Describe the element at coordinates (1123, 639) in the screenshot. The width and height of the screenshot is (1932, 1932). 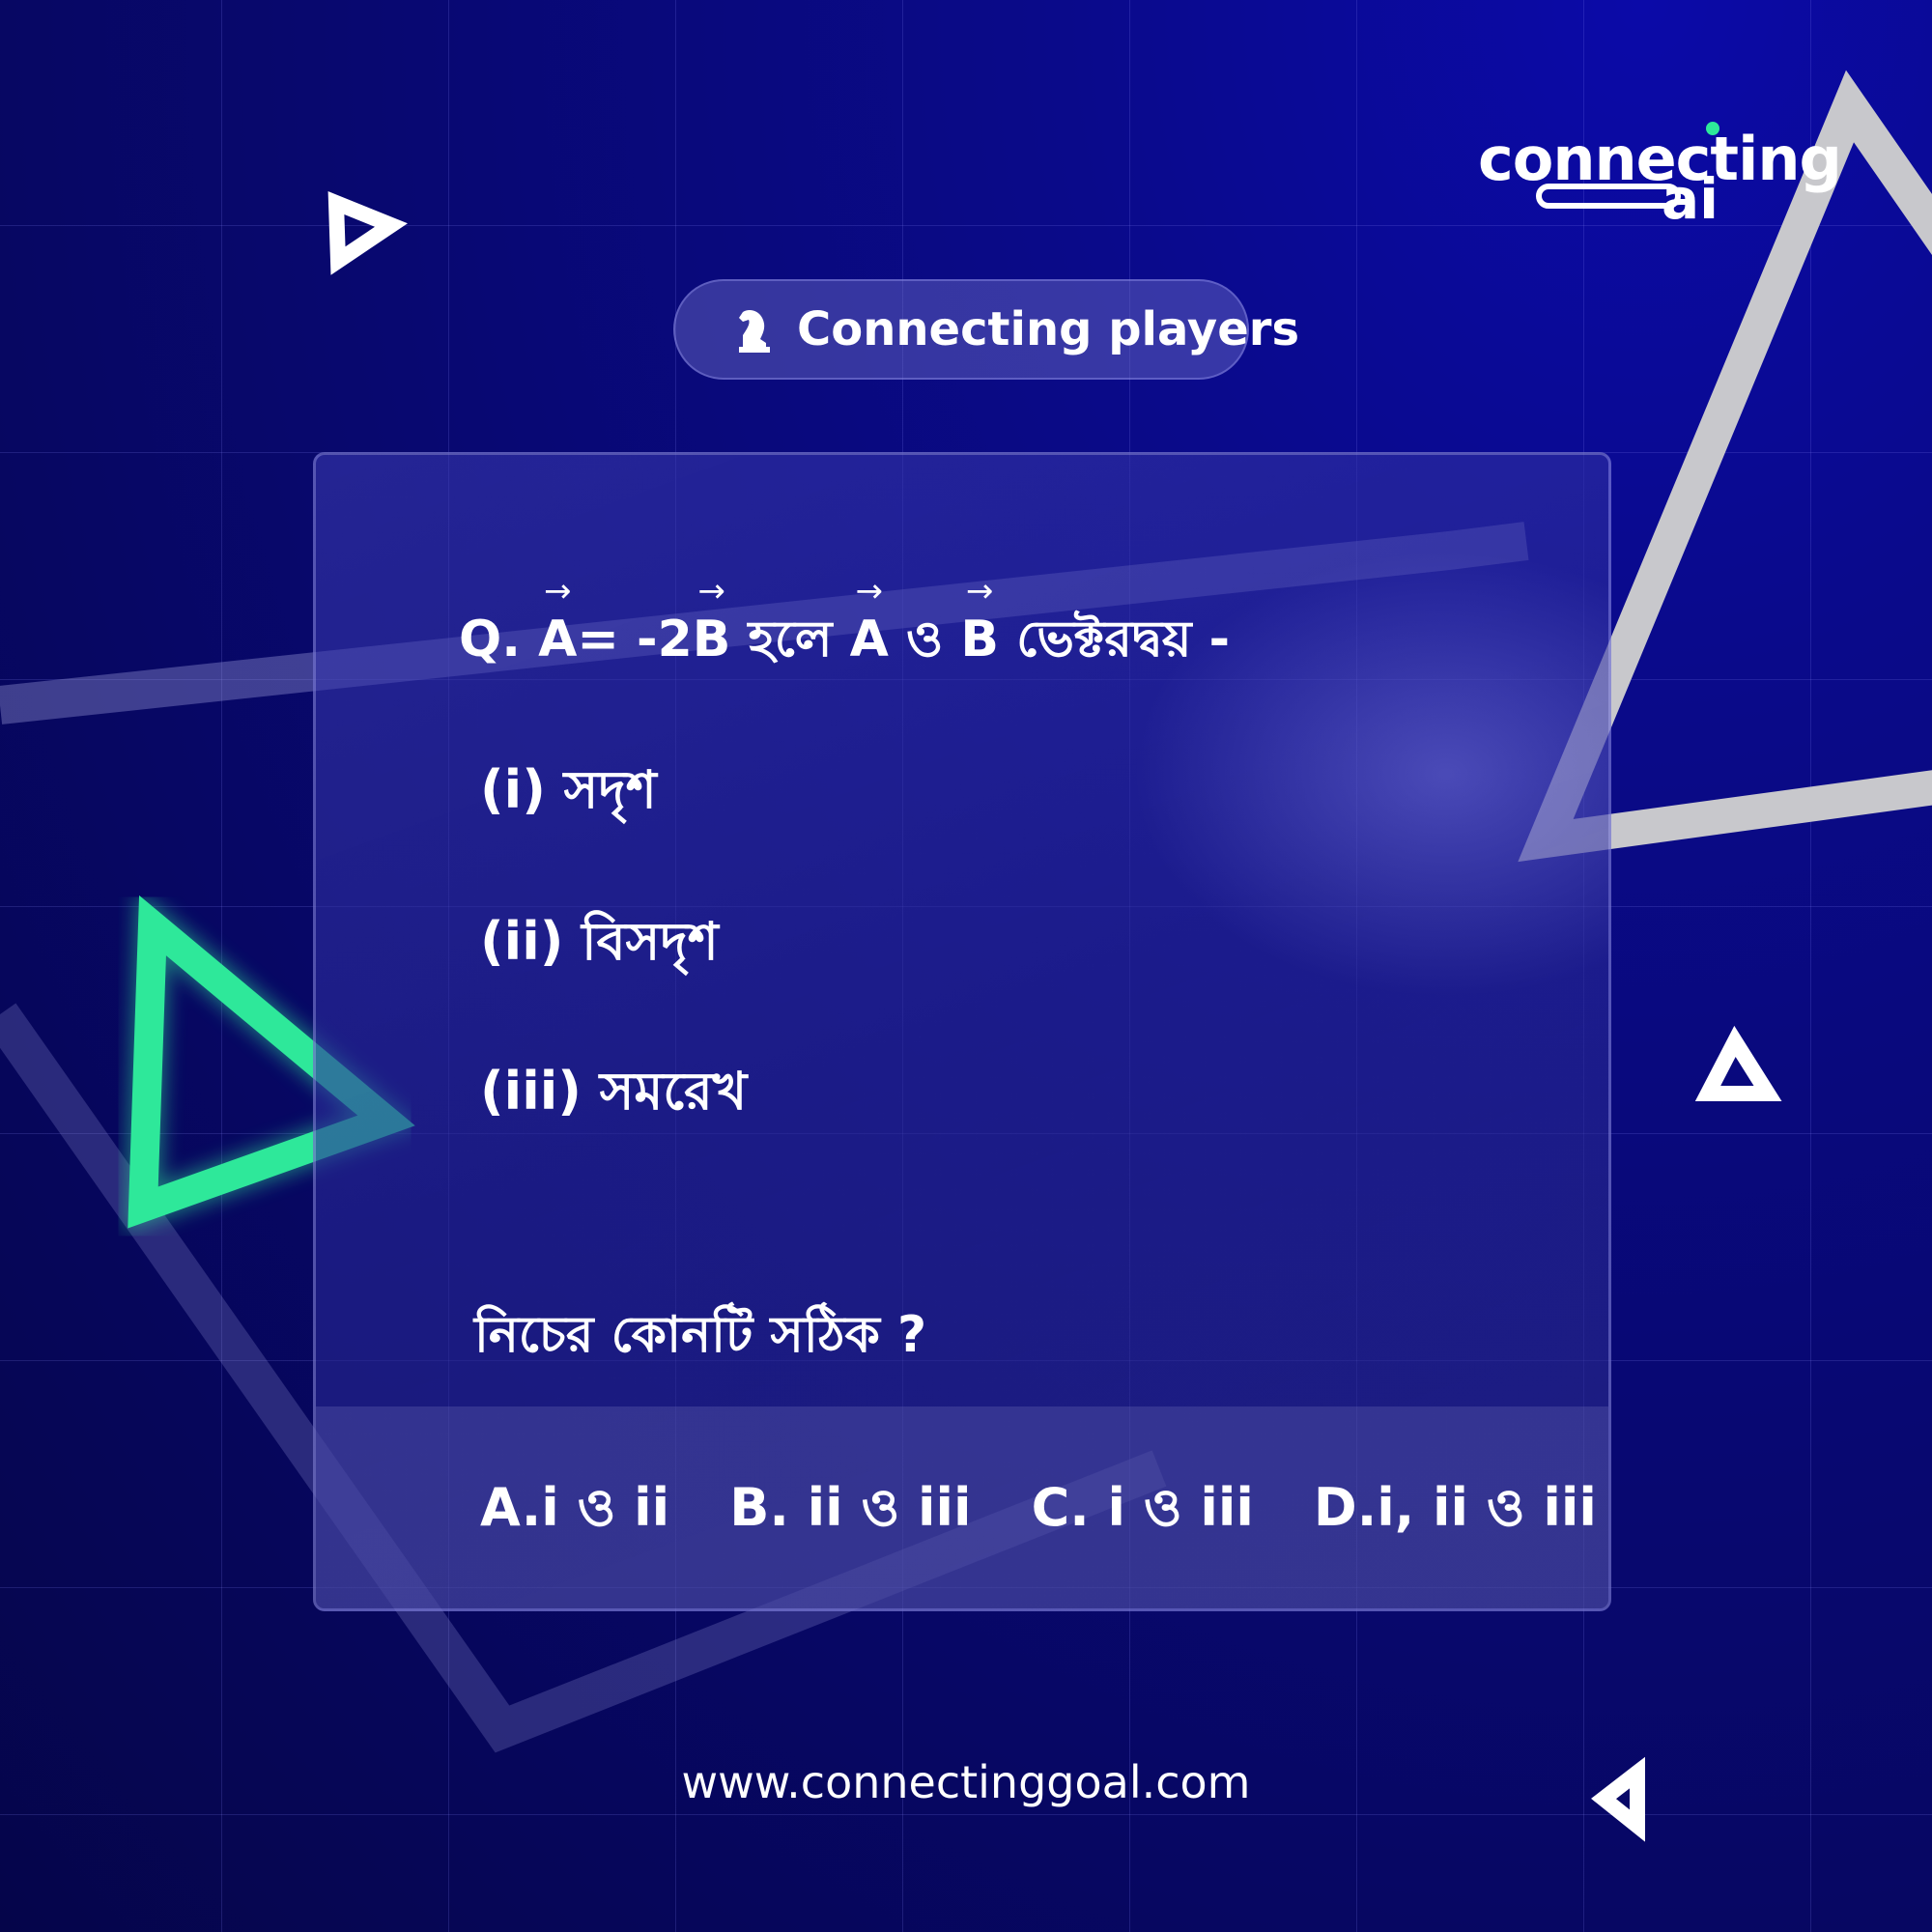
I see `question-tail: ভেক্টরদ্বয় -` at that location.